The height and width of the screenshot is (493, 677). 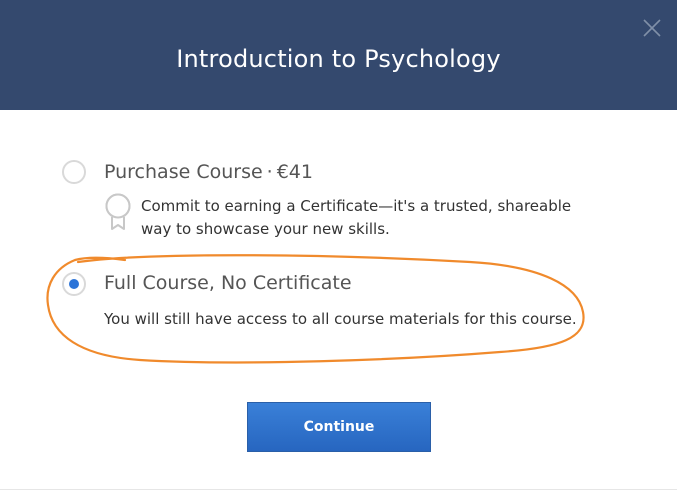 What do you see at coordinates (183, 172) in the screenshot?
I see `purchase-course-label: Purchase Course` at bounding box center [183, 172].